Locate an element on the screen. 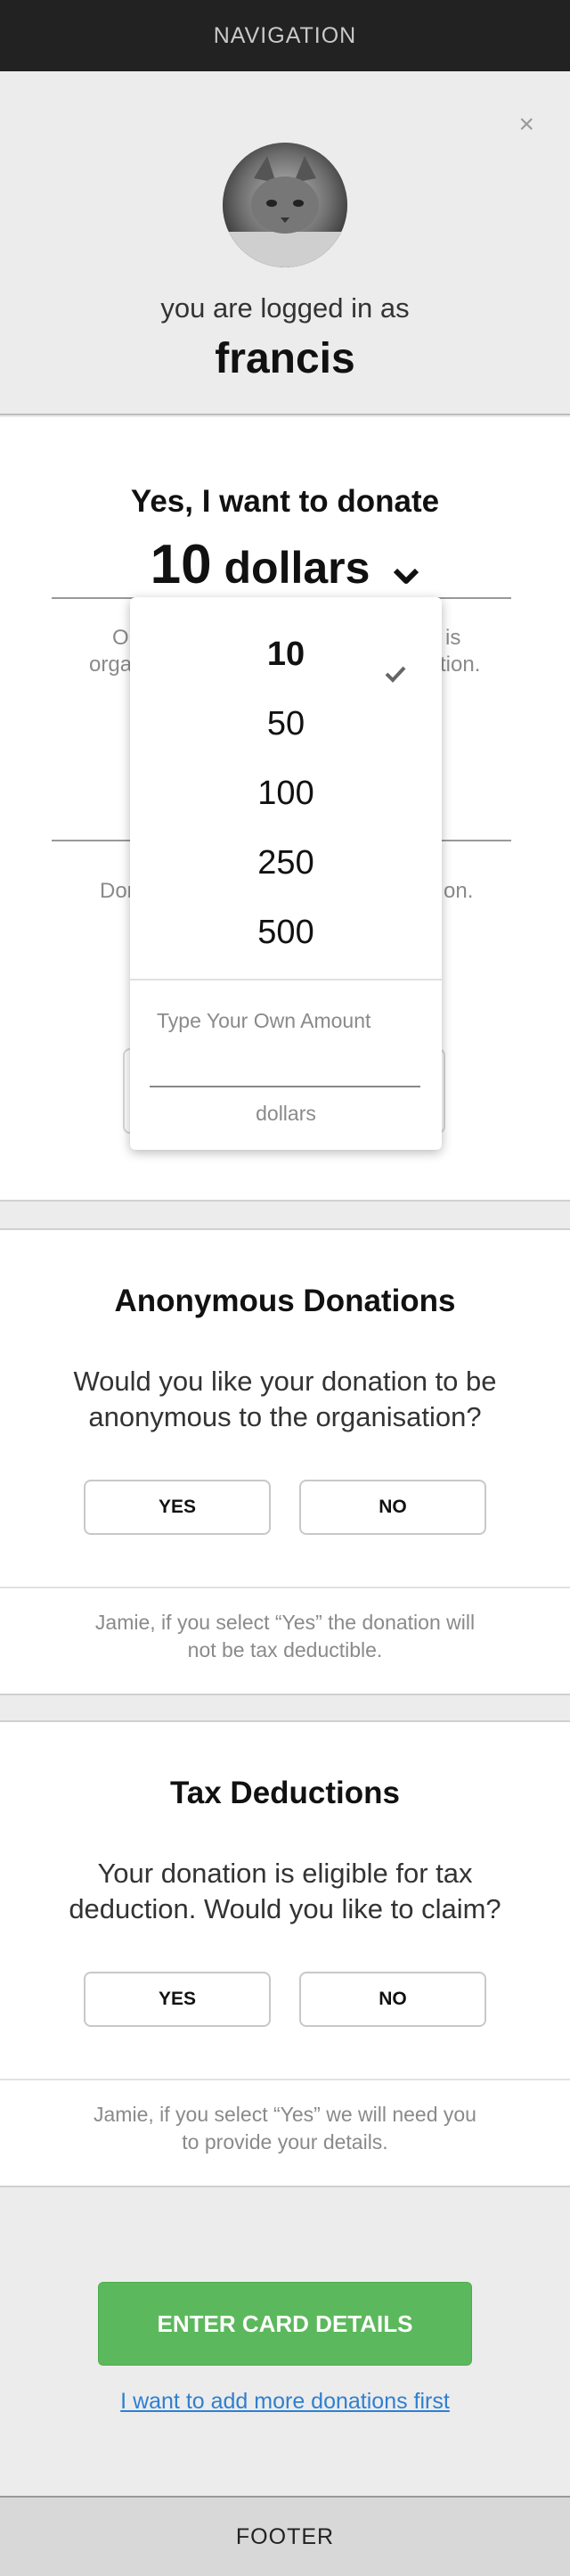 The height and width of the screenshot is (2576, 570). anonymous-title: Anonymous Donations is located at coordinates (285, 1301).